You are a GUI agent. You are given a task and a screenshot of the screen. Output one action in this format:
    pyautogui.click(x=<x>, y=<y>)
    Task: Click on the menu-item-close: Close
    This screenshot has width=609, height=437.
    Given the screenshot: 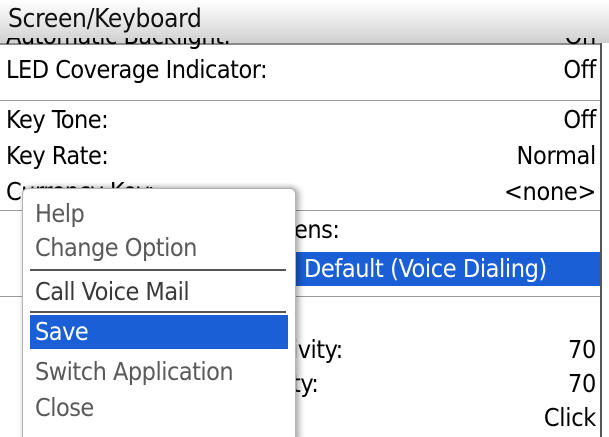 What is the action you would take?
    pyautogui.click(x=158, y=408)
    